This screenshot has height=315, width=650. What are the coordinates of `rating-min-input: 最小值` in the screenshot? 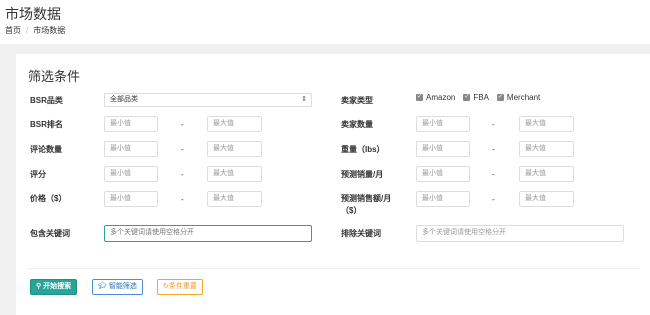 It's located at (131, 174).